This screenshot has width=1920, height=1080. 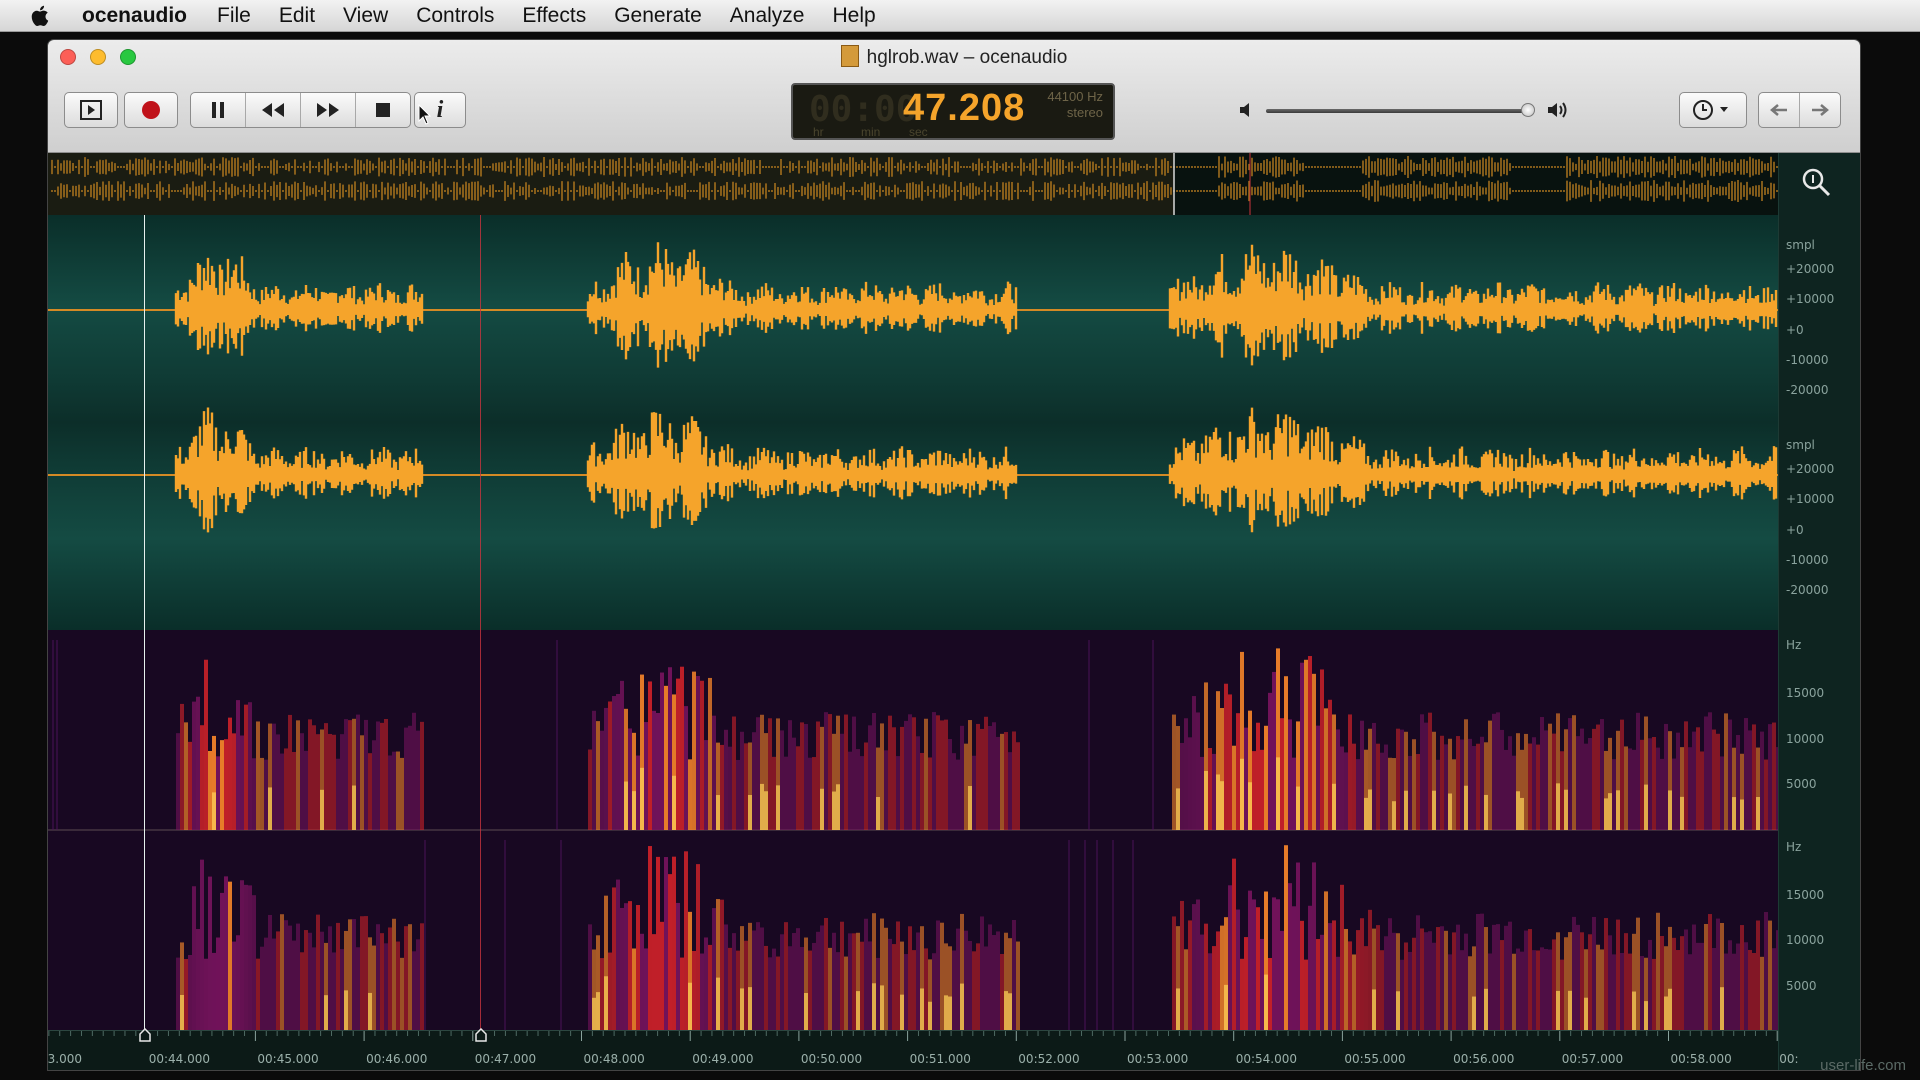 I want to click on menu-file: File, so click(x=234, y=16).